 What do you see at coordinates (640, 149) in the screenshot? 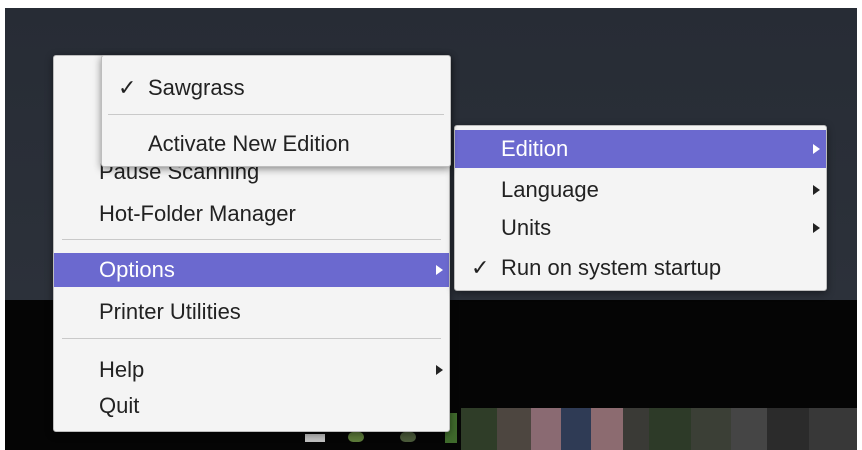
I see `menu-item-edition: Edition` at bounding box center [640, 149].